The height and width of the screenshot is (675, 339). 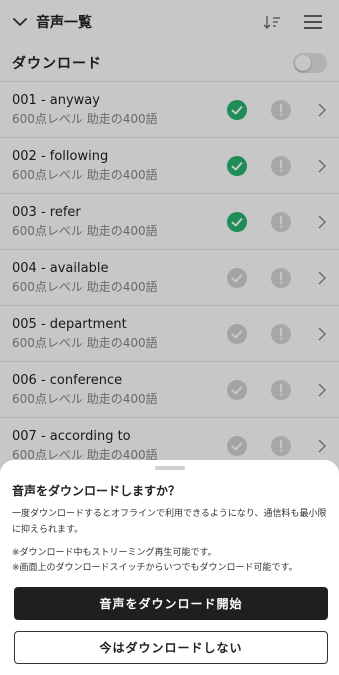 What do you see at coordinates (170, 468) in the screenshot?
I see `sheet-handle` at bounding box center [170, 468].